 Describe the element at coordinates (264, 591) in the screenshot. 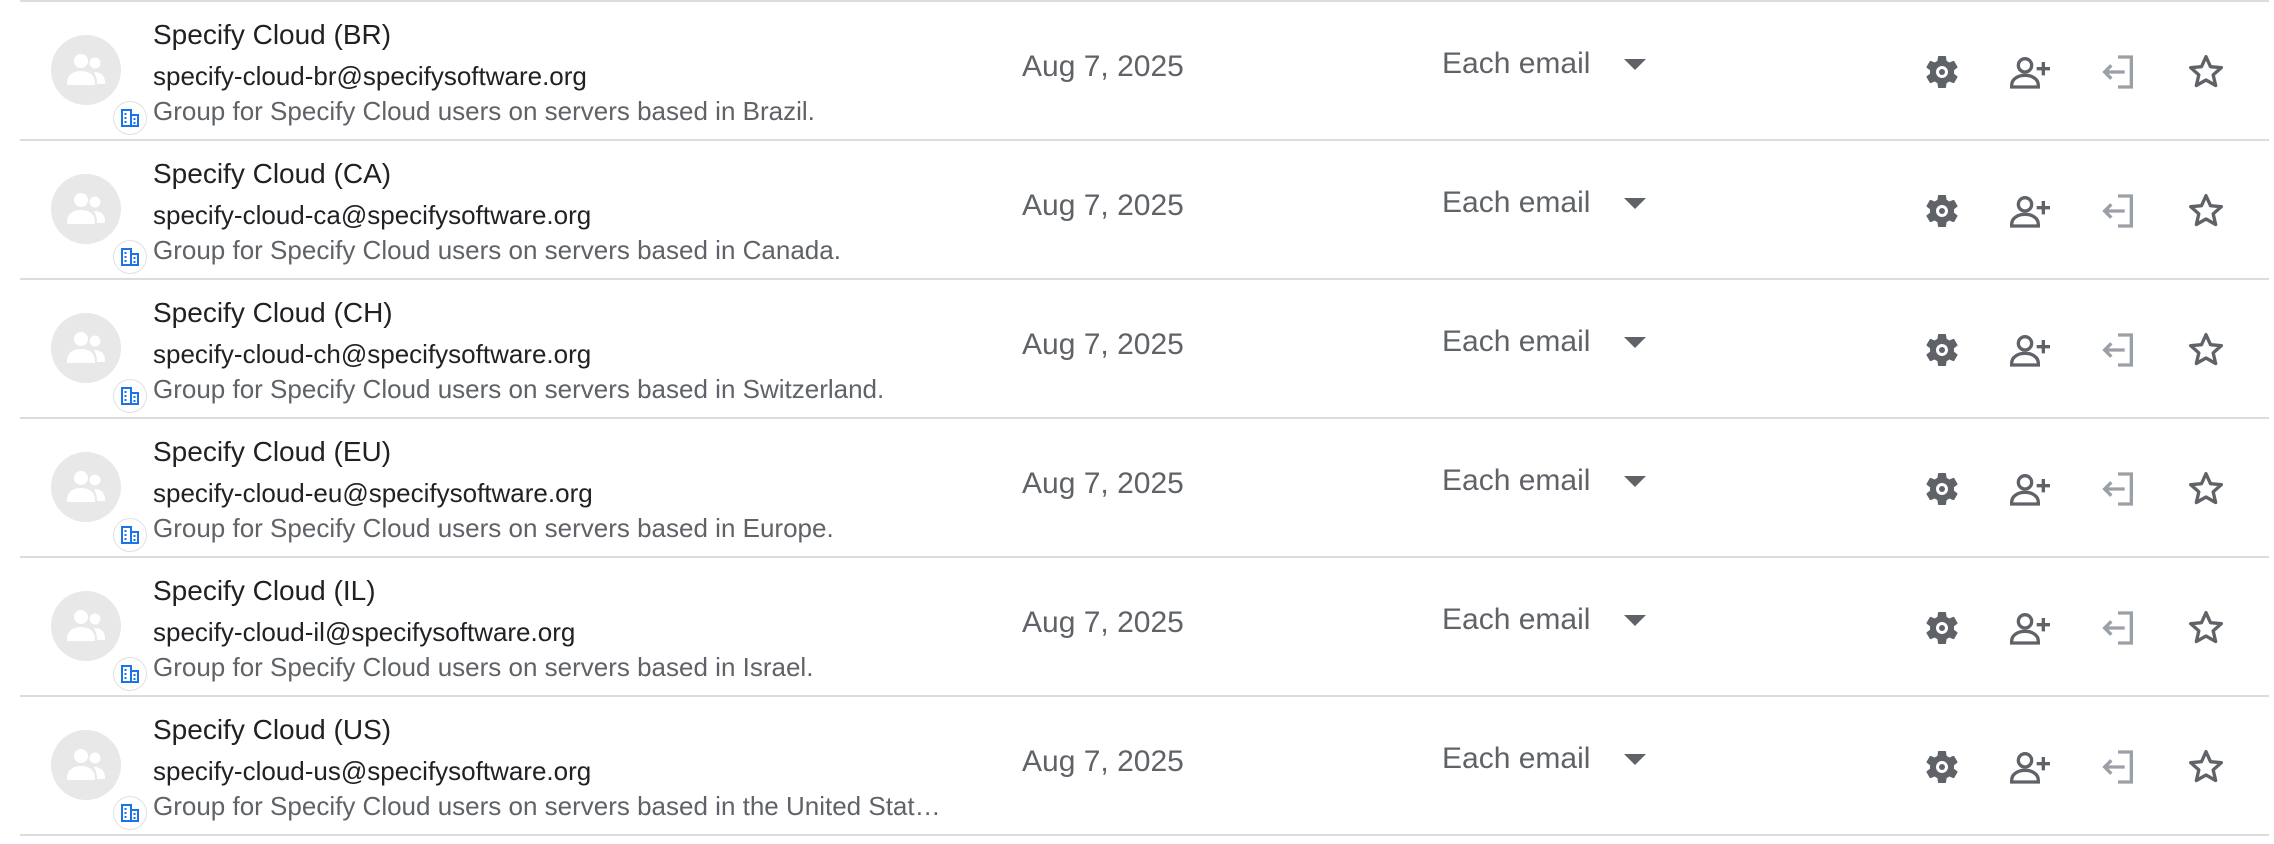

I see `group-name: Specify Cloud (IL)` at that location.